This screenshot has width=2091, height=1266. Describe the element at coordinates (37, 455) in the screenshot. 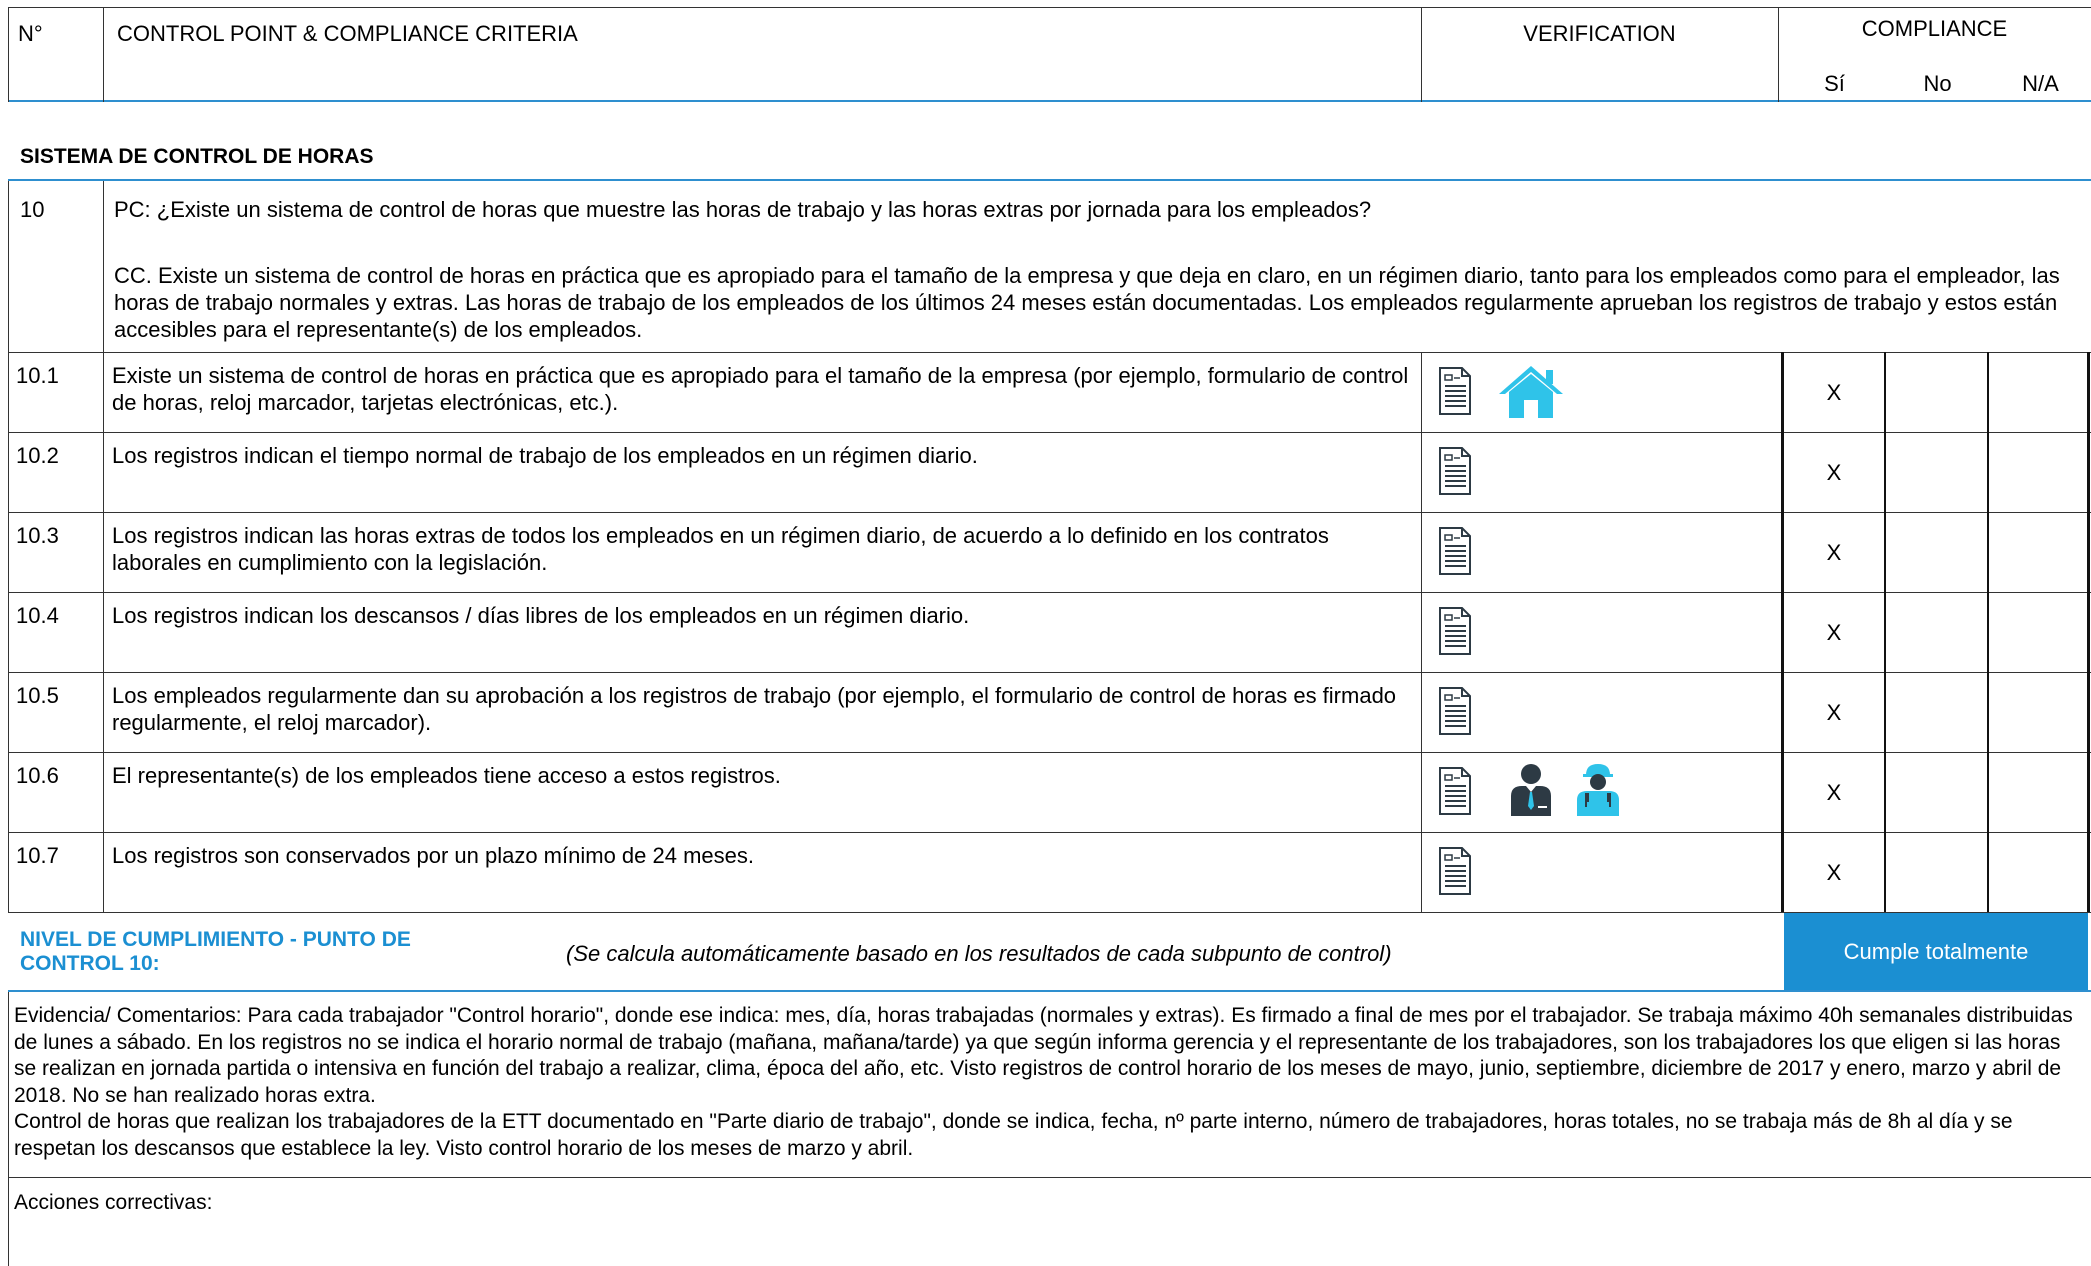

I see `subpoint-number: 10.2` at that location.